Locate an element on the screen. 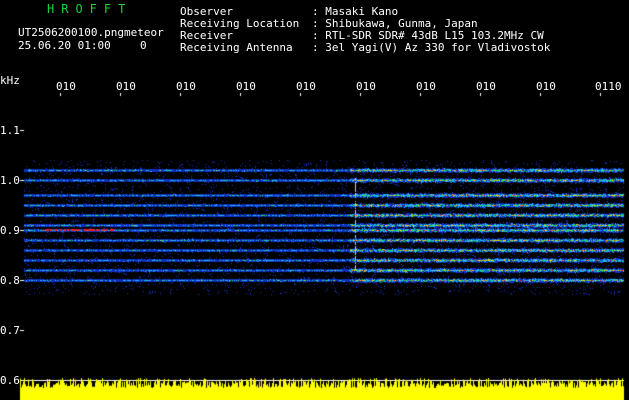 This screenshot has width=629, height=400. y-tick-label: 0.8 is located at coordinates (10, 280).